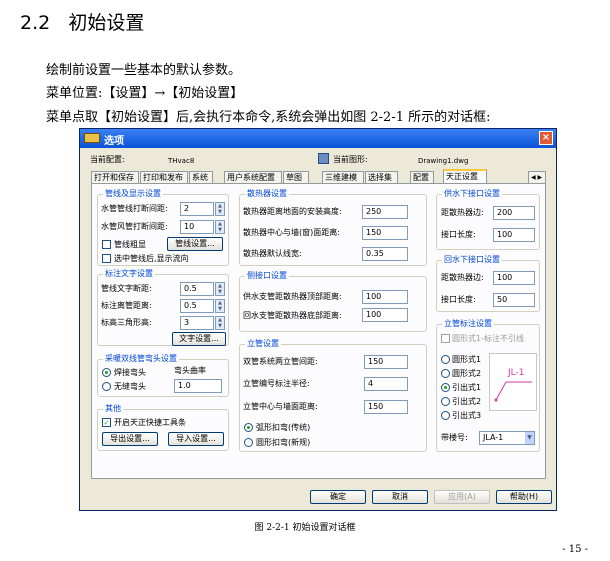  Describe the element at coordinates (343, 177) in the screenshot. I see `tab-3d-modeling: 三维建模` at that location.